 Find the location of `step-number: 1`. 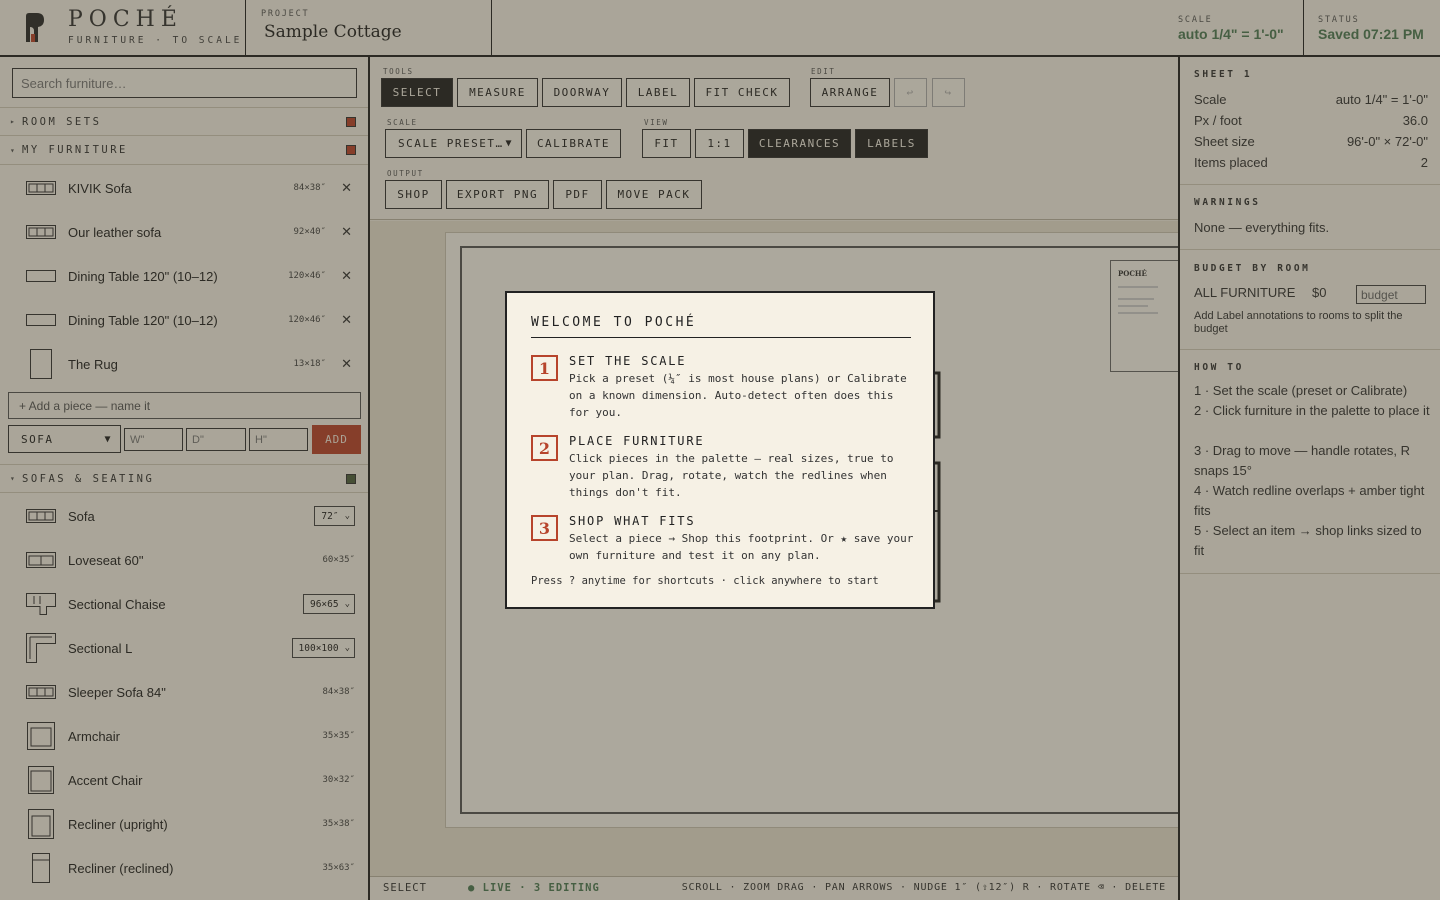

step-number: 1 is located at coordinates (544, 368).